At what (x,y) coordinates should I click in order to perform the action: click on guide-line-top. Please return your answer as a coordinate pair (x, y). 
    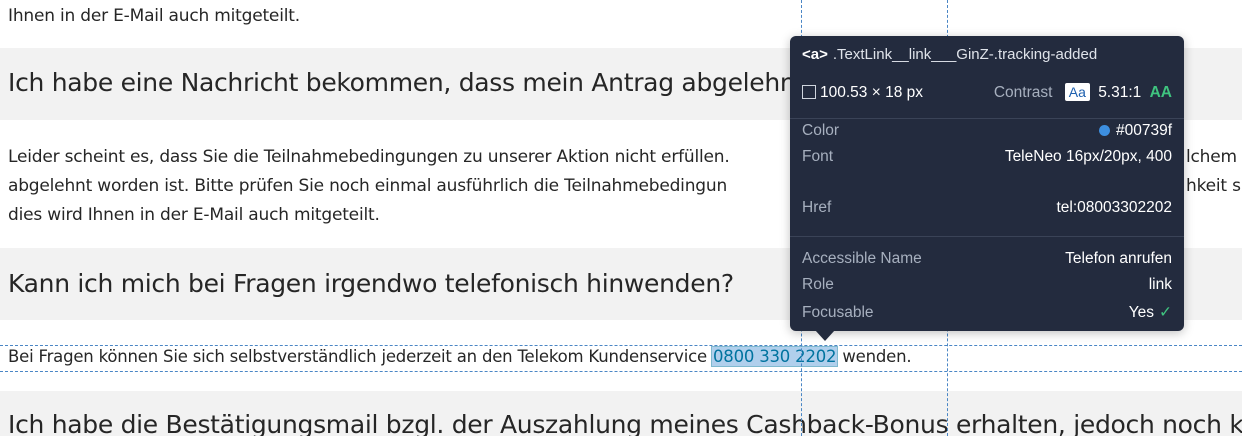
    Looking at the image, I should click on (621, 345).